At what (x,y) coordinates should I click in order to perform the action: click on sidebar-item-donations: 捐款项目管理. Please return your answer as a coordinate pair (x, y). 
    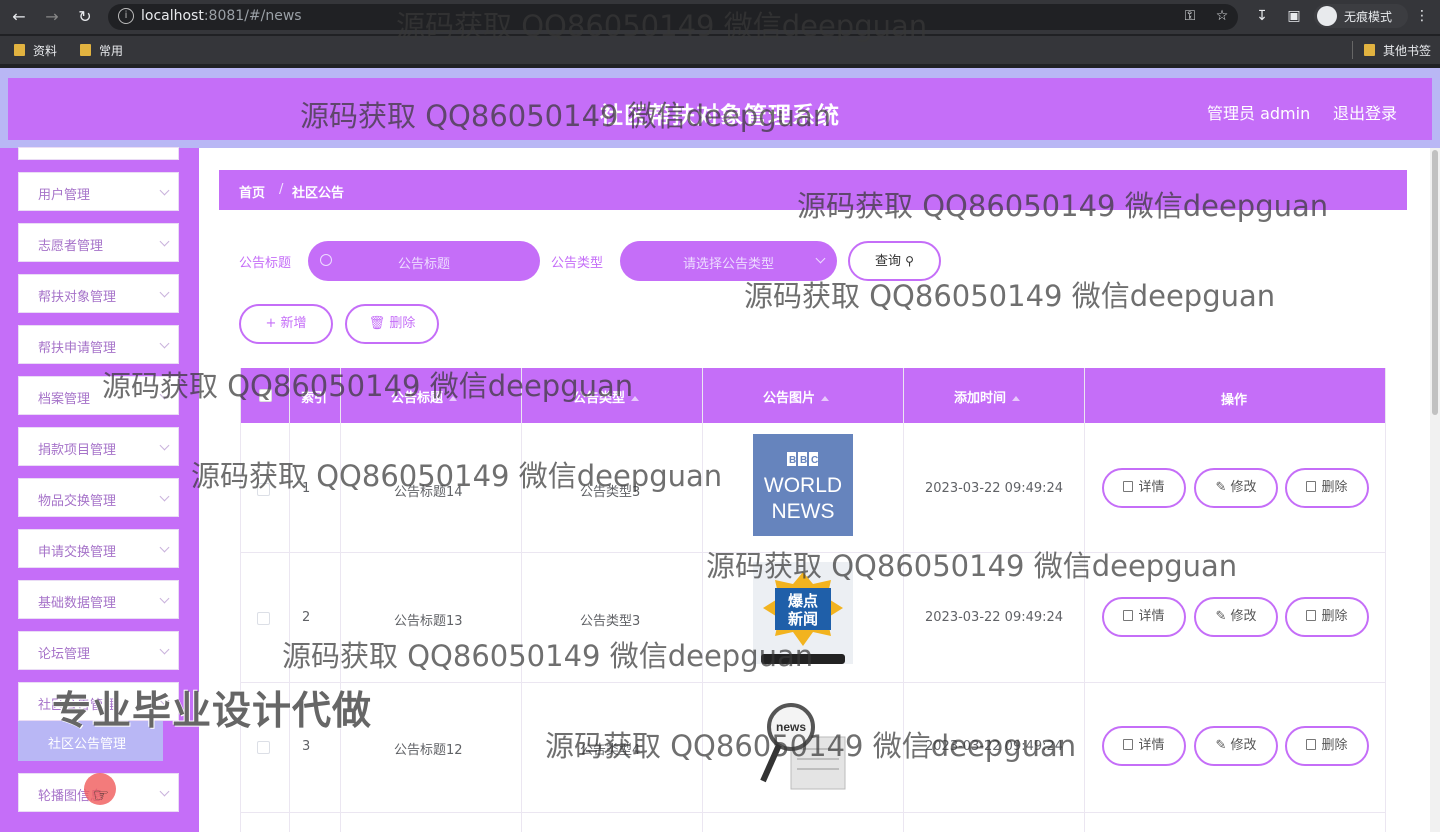
    Looking at the image, I should click on (98, 446).